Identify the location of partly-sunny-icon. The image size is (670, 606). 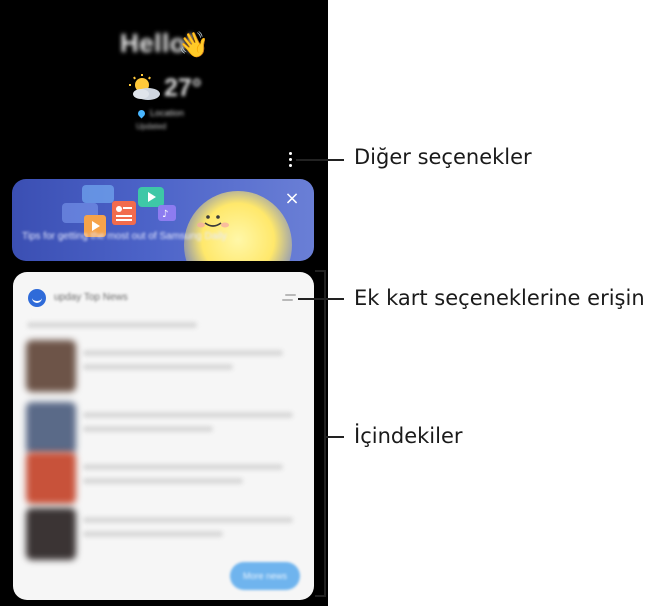
(144, 87).